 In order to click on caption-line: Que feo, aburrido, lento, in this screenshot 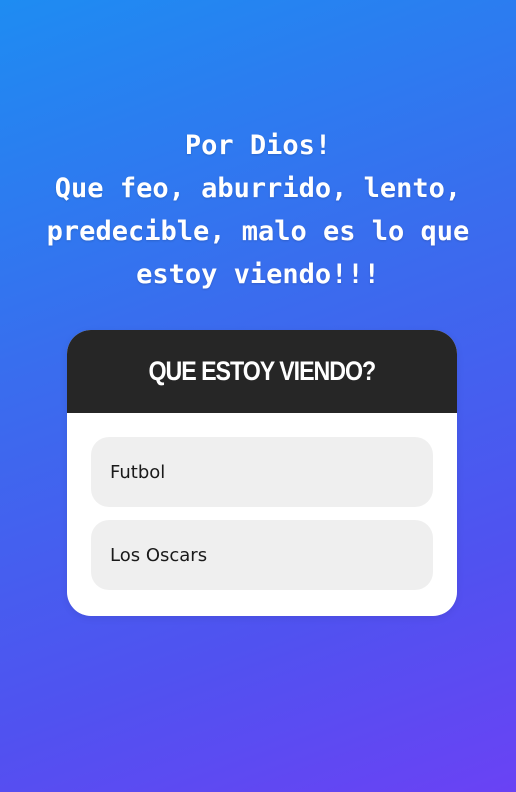, I will do `click(258, 188)`.